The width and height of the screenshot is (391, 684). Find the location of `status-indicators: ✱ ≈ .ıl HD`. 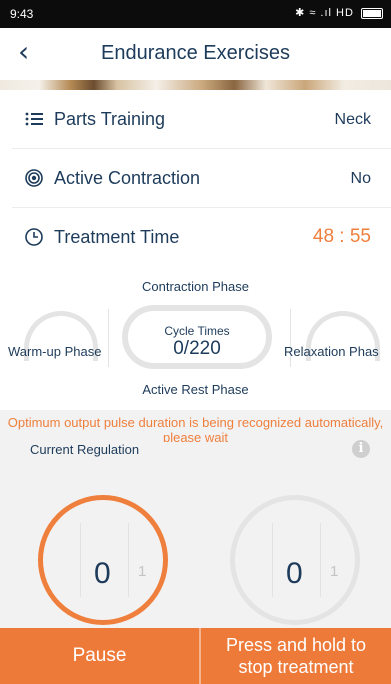

status-indicators: ✱ ≈ .ıl HD is located at coordinates (339, 12).